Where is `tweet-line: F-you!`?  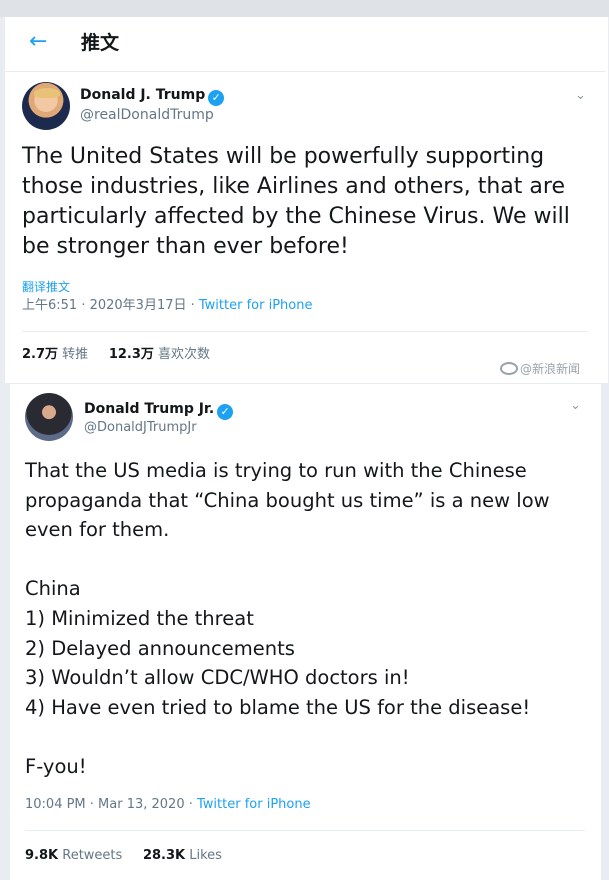 tweet-line: F-you! is located at coordinates (56, 766).